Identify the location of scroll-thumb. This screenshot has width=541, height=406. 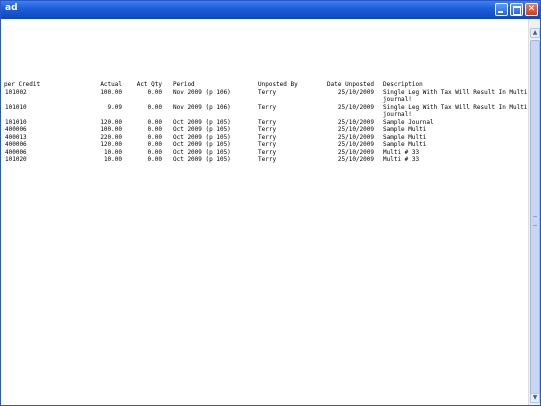
(535, 220).